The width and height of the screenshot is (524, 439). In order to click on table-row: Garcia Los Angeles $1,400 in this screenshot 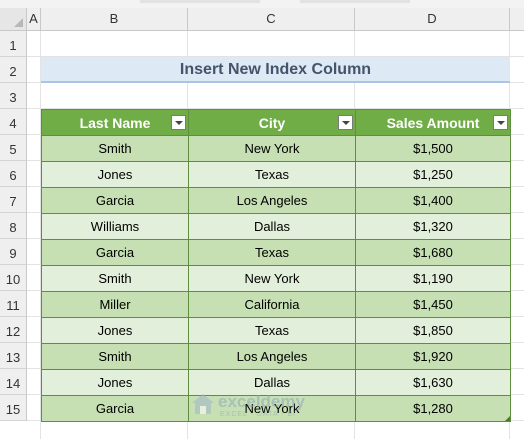, I will do `click(276, 200)`.